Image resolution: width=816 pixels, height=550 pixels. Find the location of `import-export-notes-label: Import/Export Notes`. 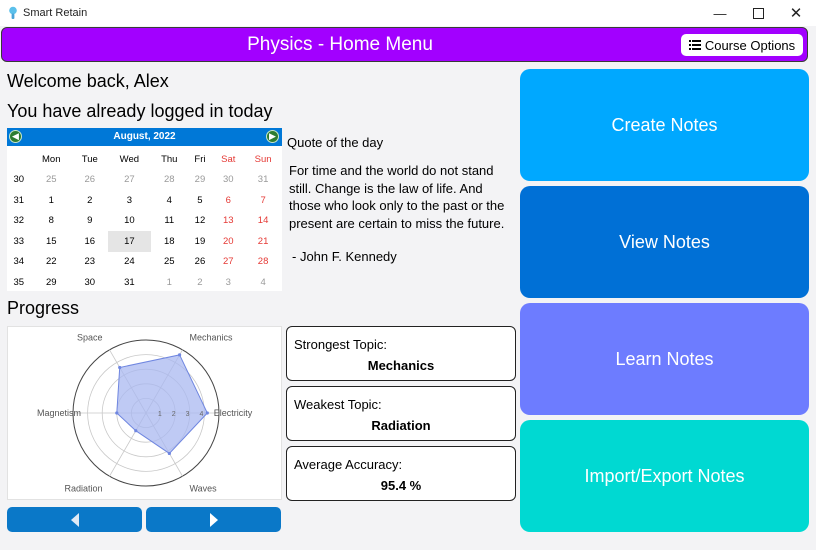

import-export-notes-label: Import/Export Notes is located at coordinates (664, 475).